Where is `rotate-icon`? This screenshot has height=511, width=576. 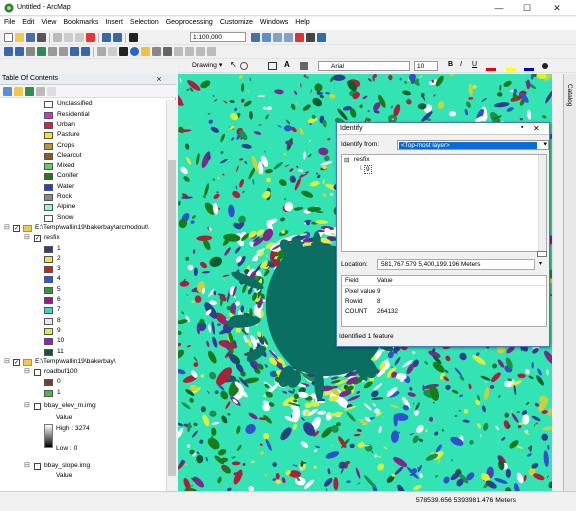
rotate-icon is located at coordinates (244, 66).